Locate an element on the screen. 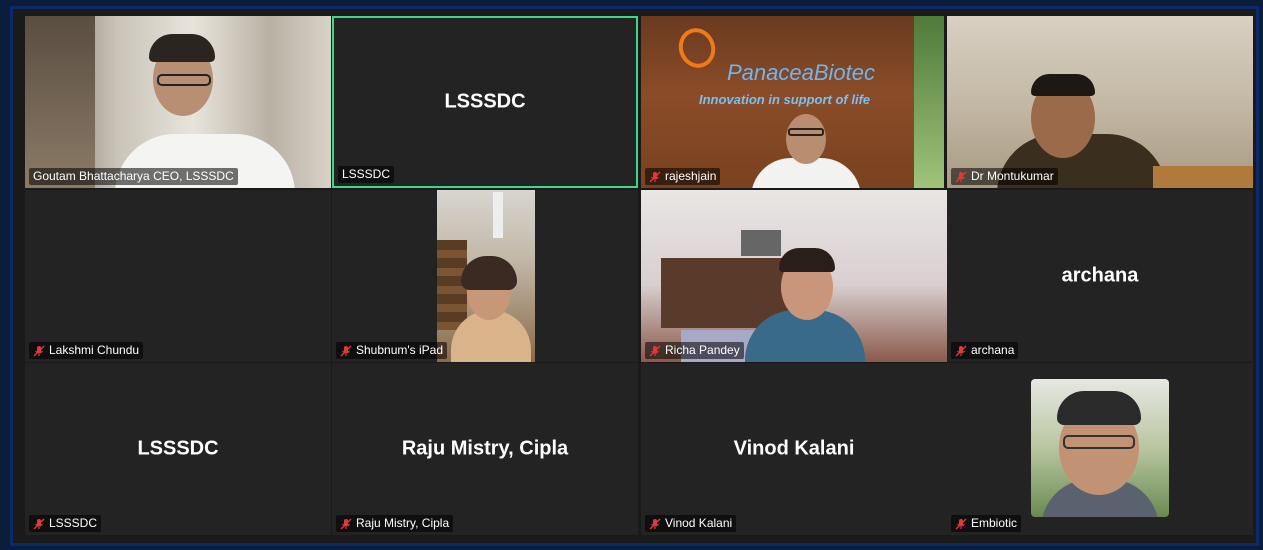 This screenshot has width=1263, height=550. participant-name-label: Richa Pandey is located at coordinates (694, 350).